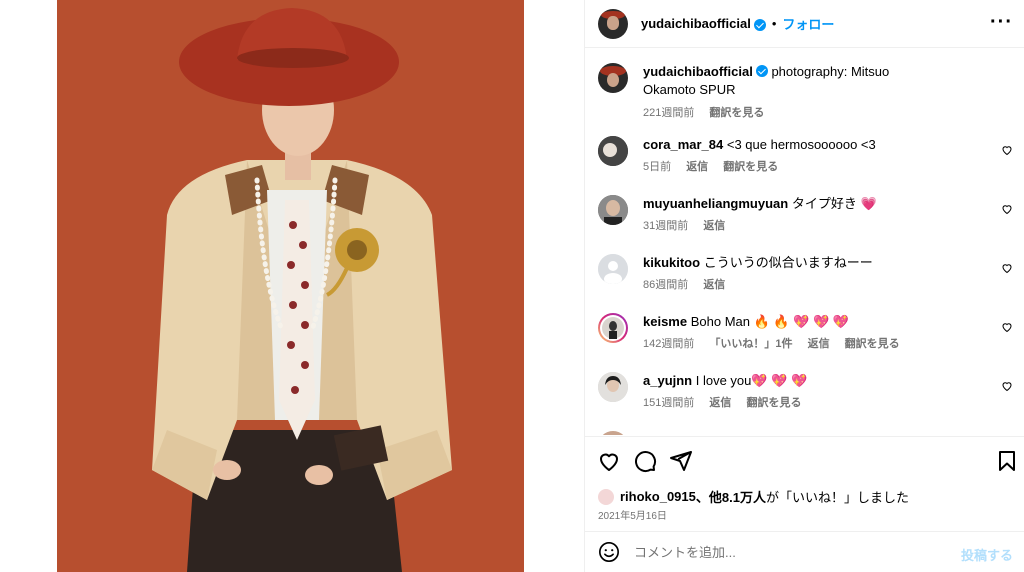 Image resolution: width=1024 pixels, height=572 pixels. Describe the element at coordinates (668, 403) in the screenshot. I see `comment-time: 151週間前` at that location.